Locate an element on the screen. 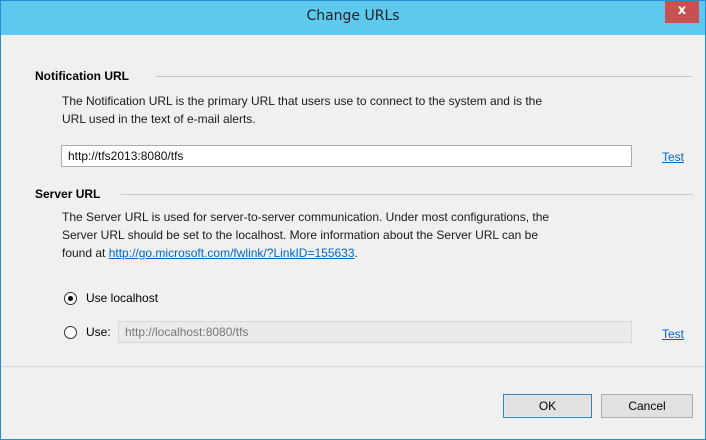 This screenshot has height=440, width=706. close-button: x is located at coordinates (682, 12).